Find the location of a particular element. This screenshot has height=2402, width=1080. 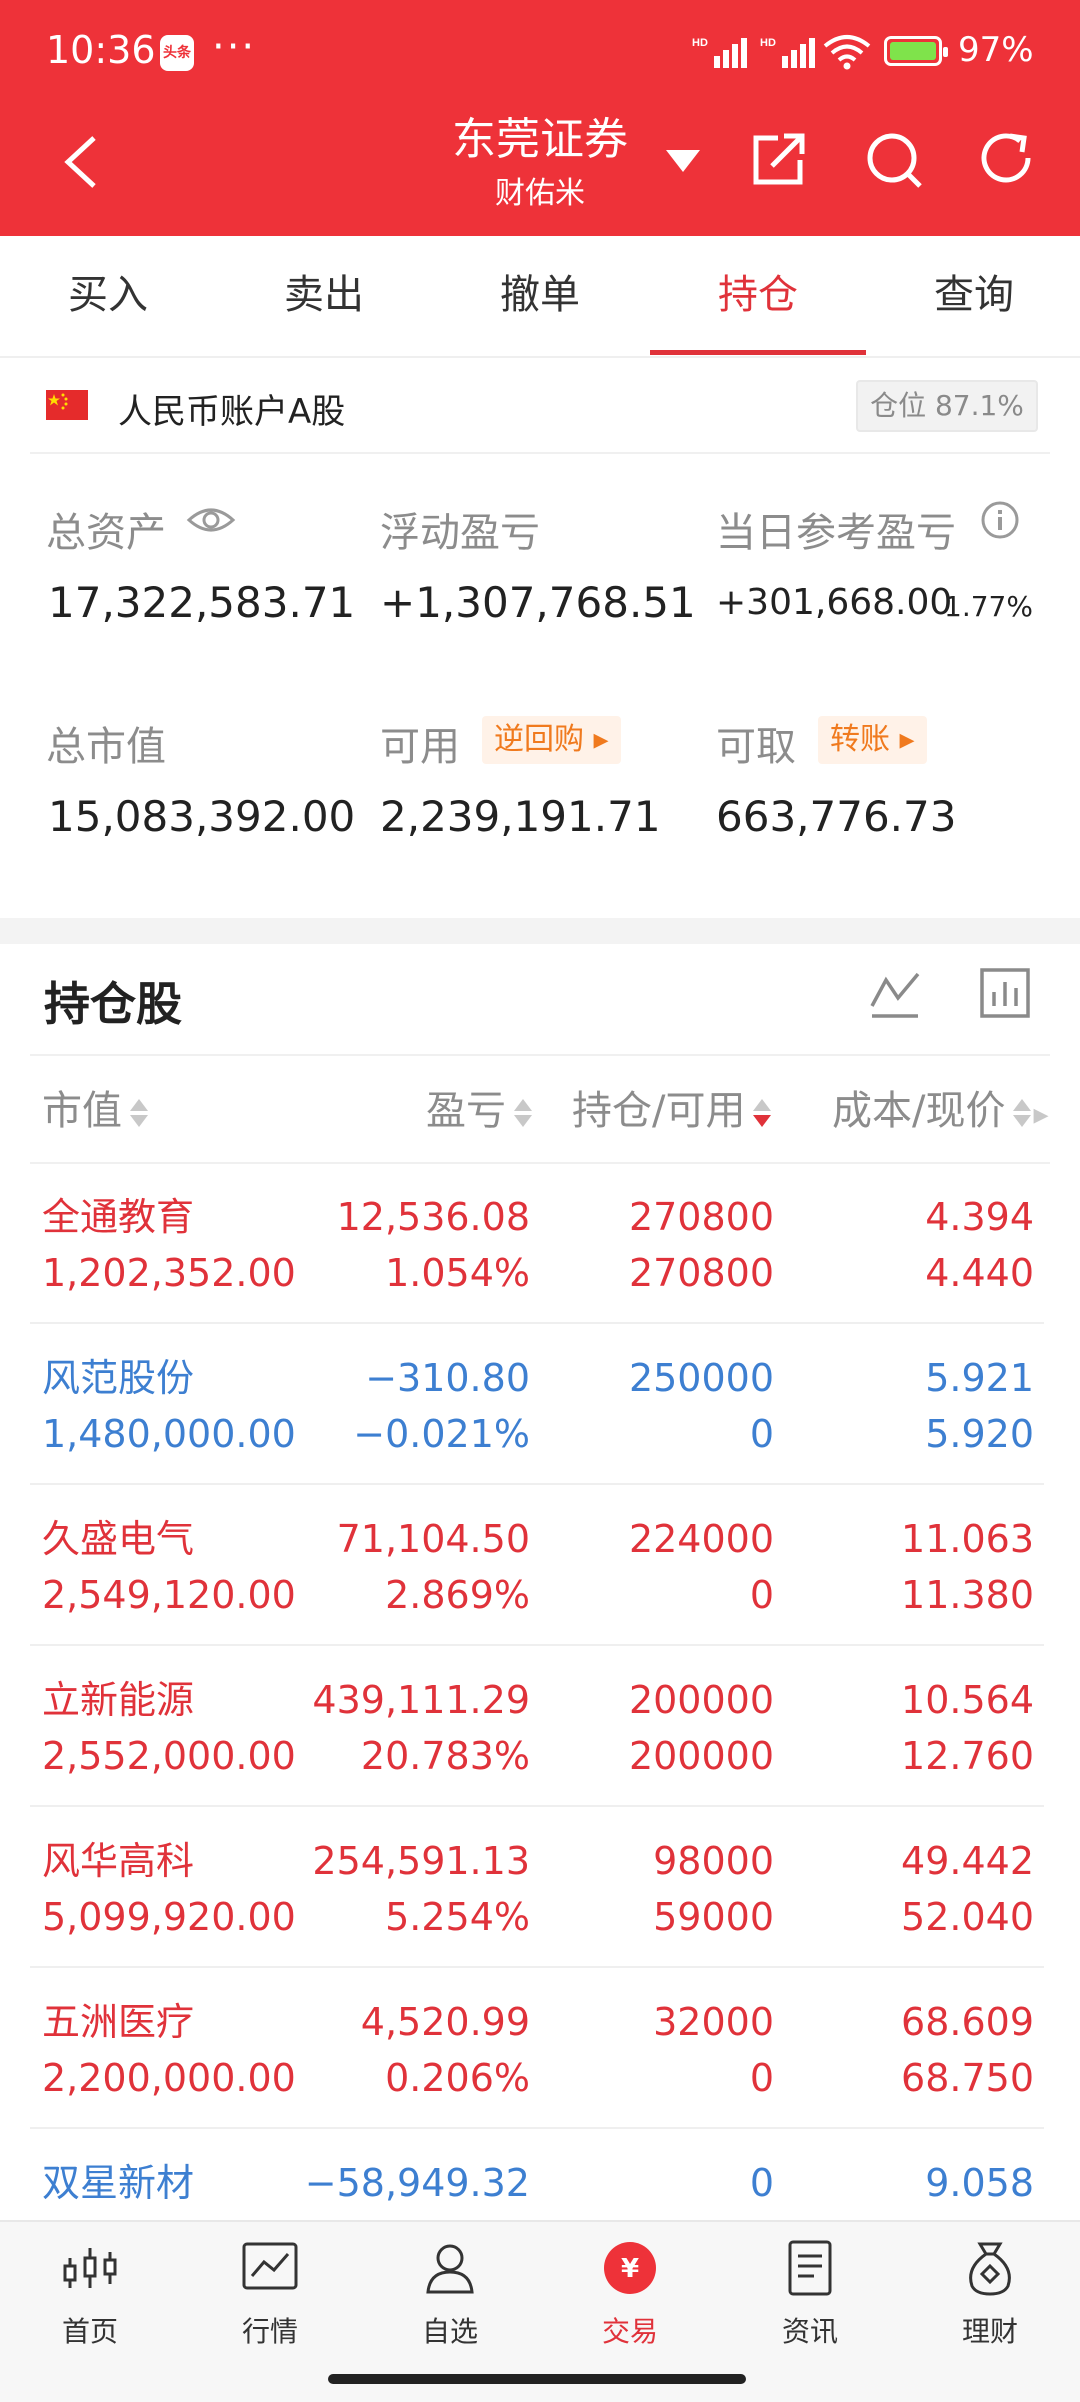

col-profit-loss: 盈亏 is located at coordinates (480, 1107).